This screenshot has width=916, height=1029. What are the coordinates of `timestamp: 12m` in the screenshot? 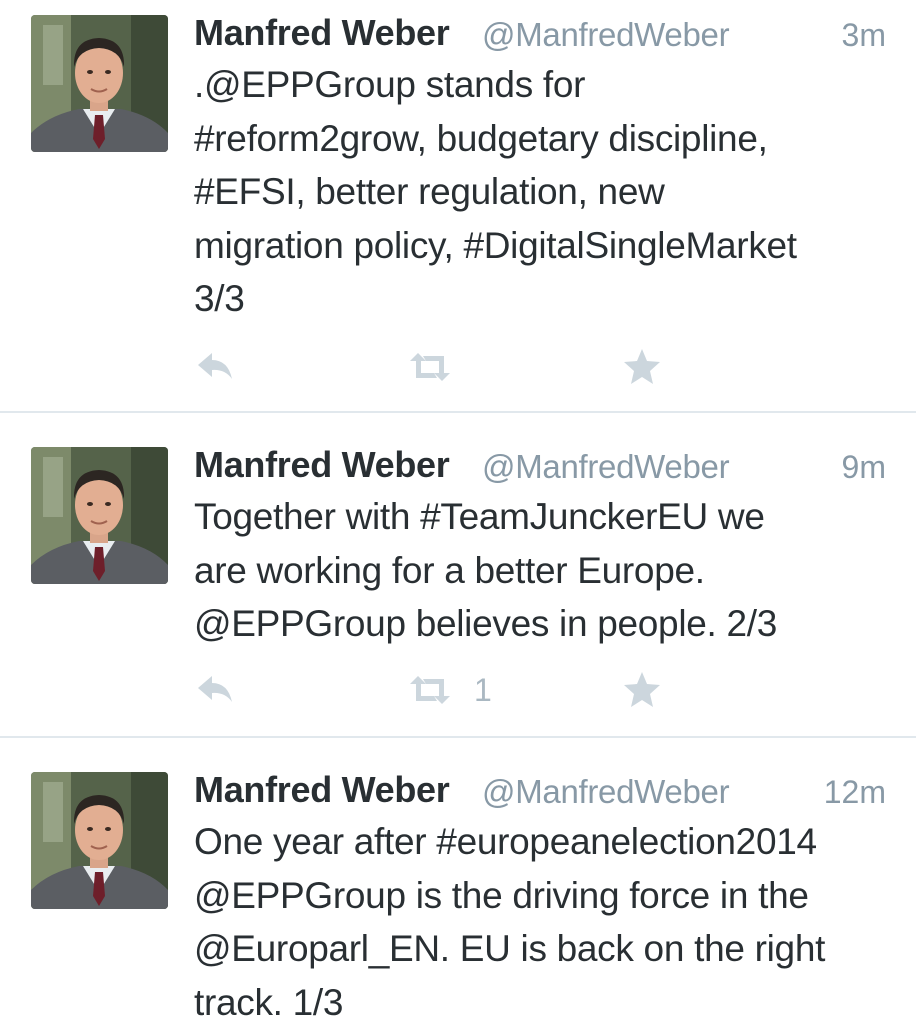 It's located at (855, 792).